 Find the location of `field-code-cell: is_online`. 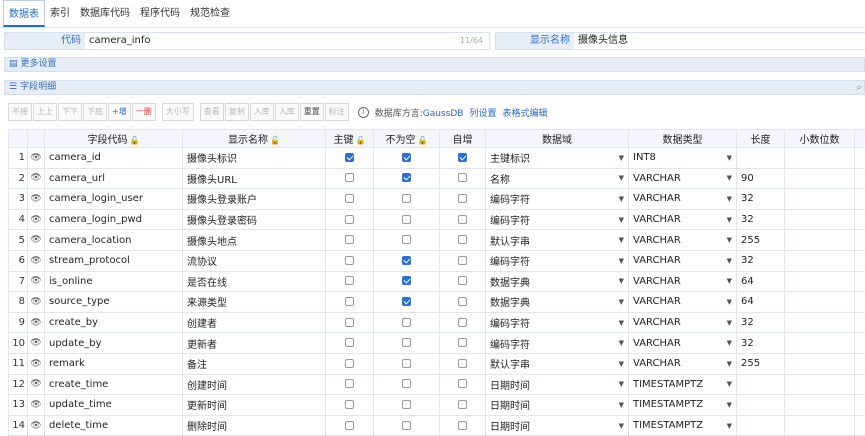

field-code-cell: is_online is located at coordinates (113, 281).